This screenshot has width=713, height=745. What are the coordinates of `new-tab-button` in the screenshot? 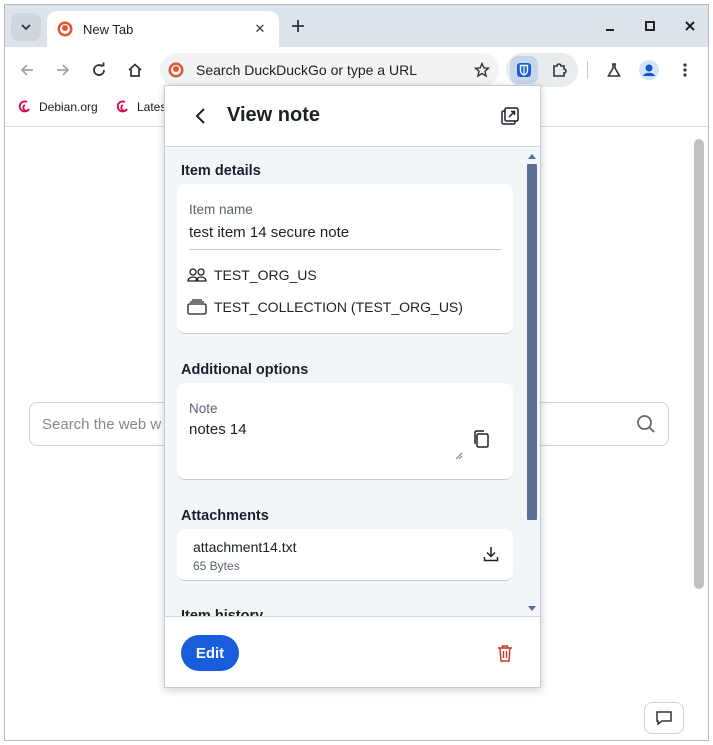 It's located at (298, 26).